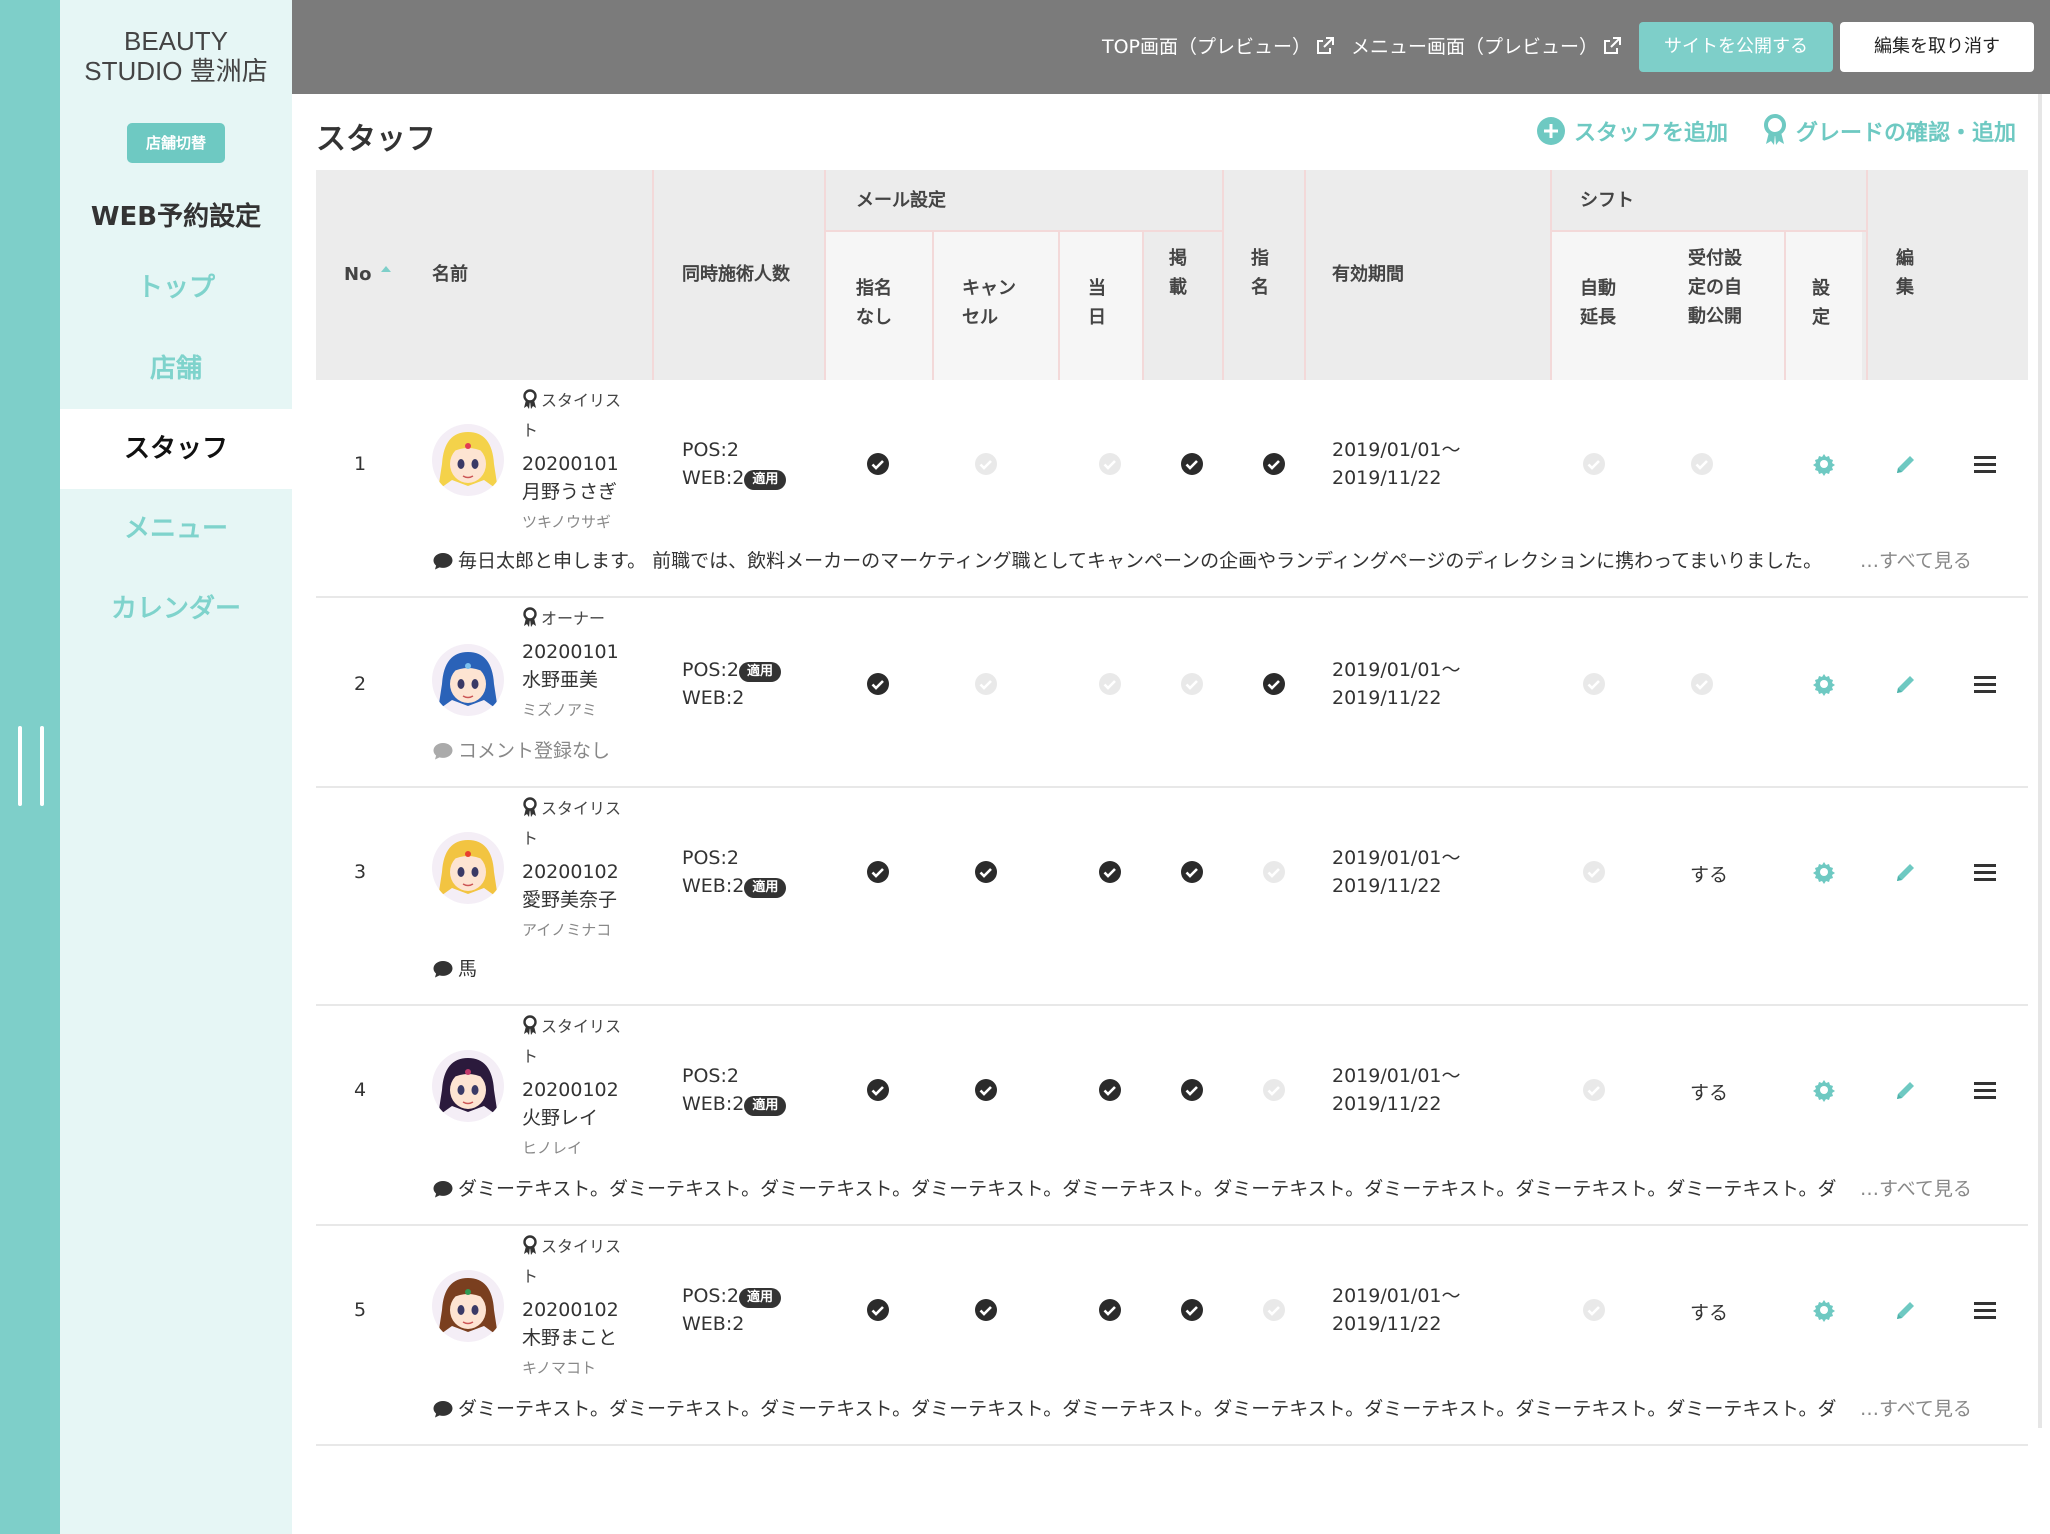  What do you see at coordinates (1218, 47) in the screenshot?
I see `top-preview-link: TOP画面（プレビュー）` at bounding box center [1218, 47].